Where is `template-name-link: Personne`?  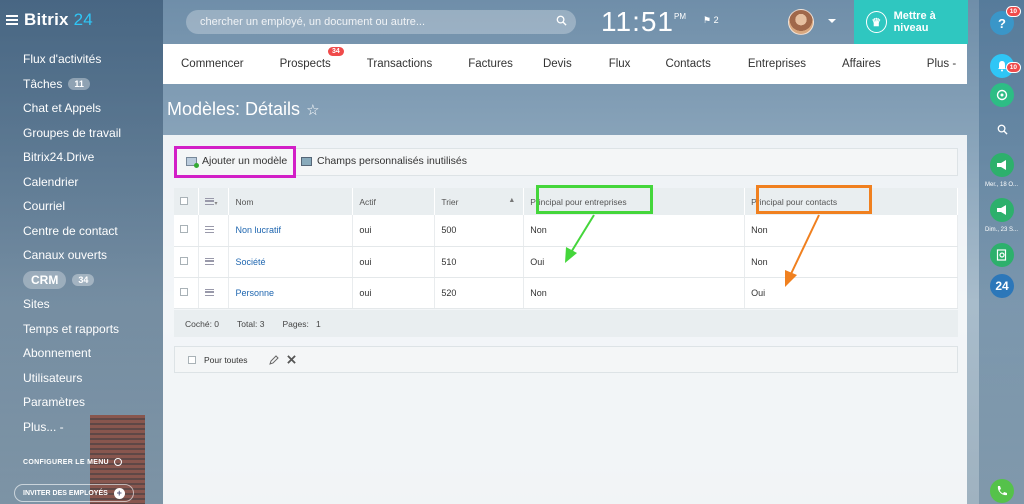 template-name-link: Personne is located at coordinates (254, 293).